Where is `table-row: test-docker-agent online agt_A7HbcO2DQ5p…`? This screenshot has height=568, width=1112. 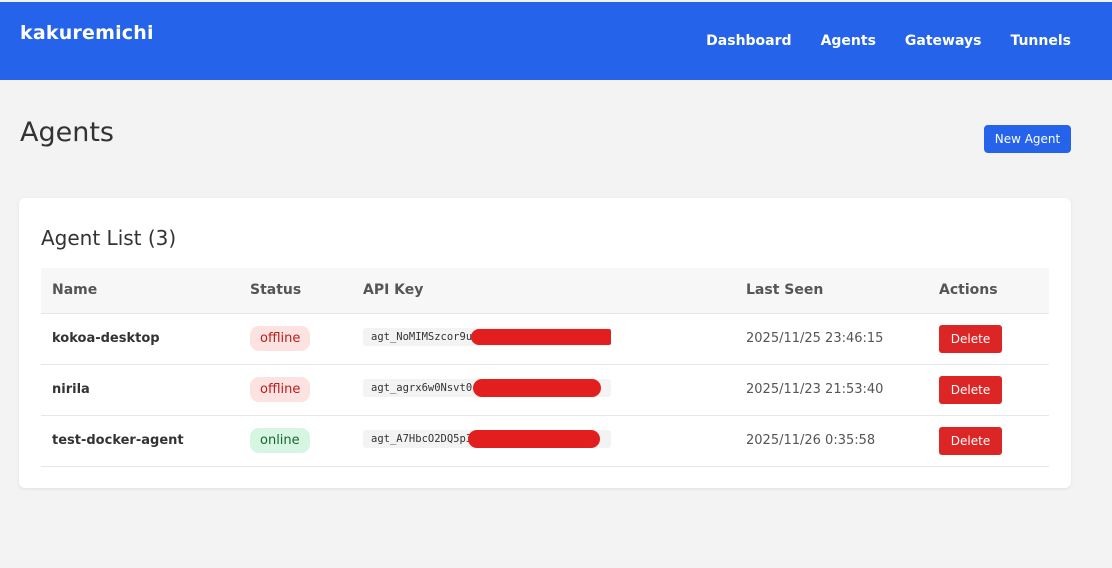
table-row: test-docker-agent online agt_A7HbcO2DQ5p… is located at coordinates (545, 440).